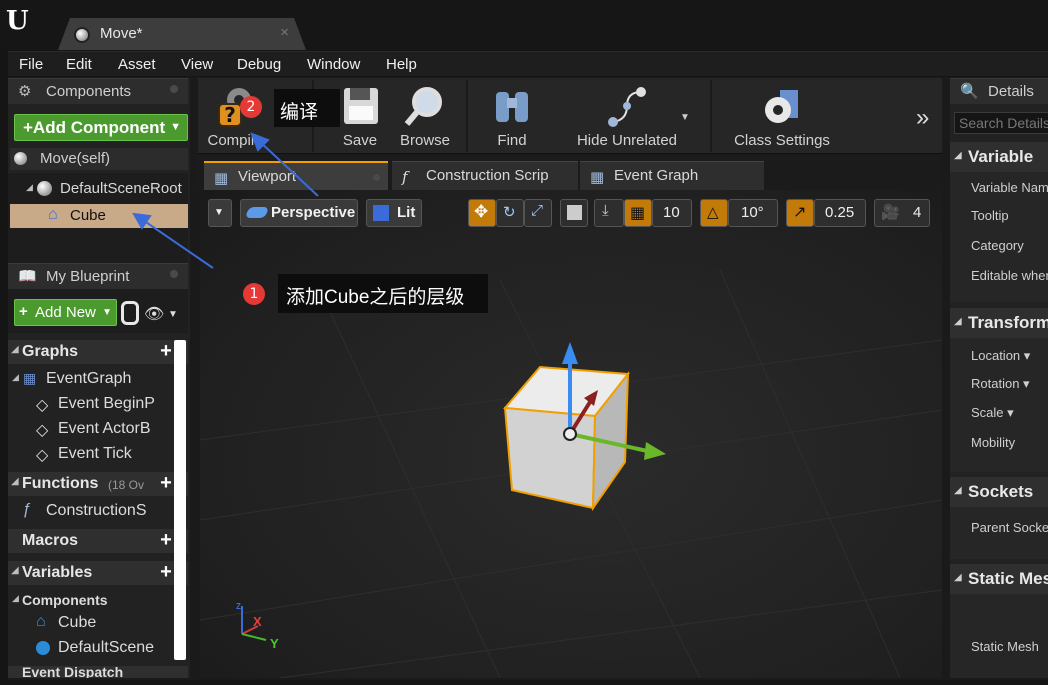 The width and height of the screenshot is (1048, 685). I want to click on annotation-text: 编译, so click(299, 112).